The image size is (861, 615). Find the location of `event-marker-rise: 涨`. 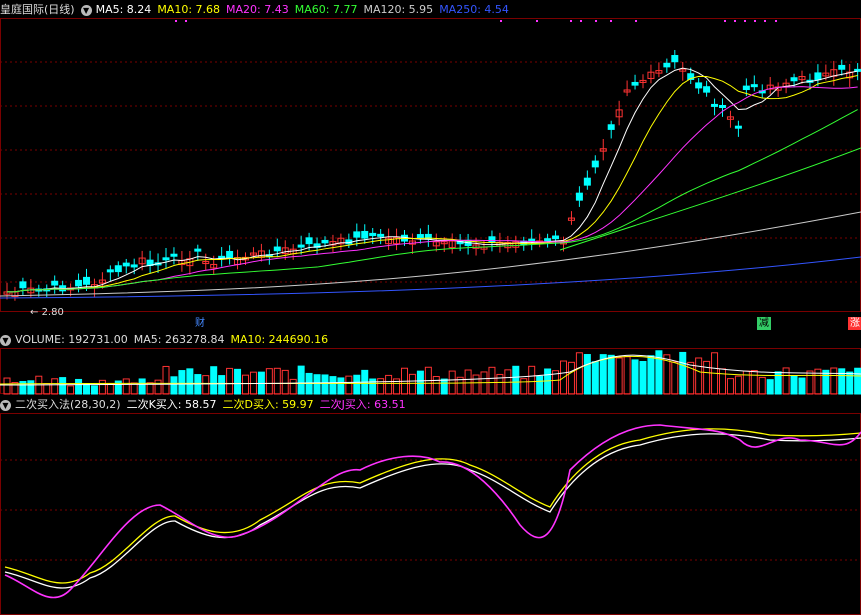

event-marker-rise: 涨 is located at coordinates (854, 323).